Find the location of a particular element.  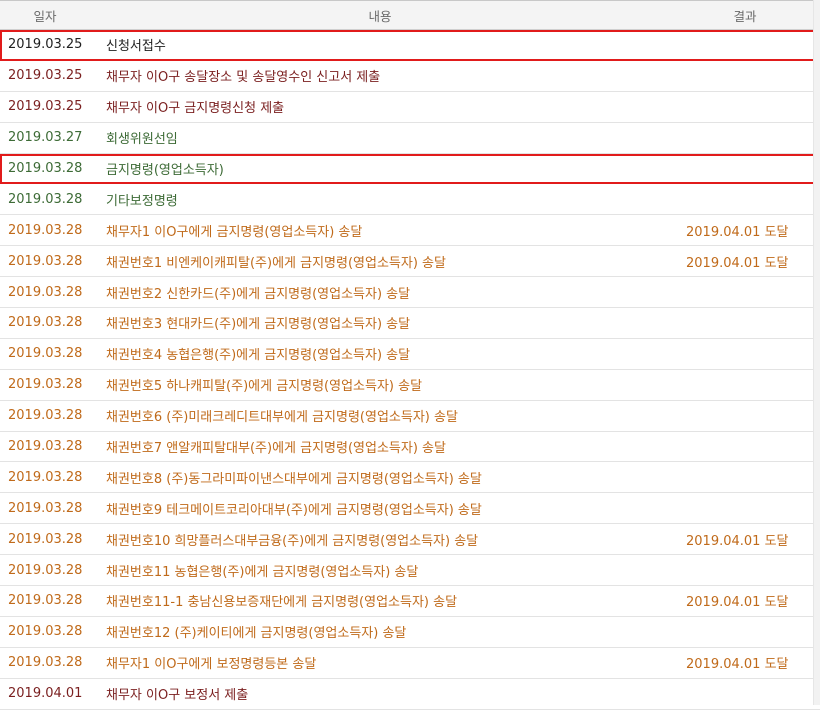

row-content: 채권번호10 희망플러스대부금융(주)에게 금지명령(영업소득자) 송달 is located at coordinates (292, 541).